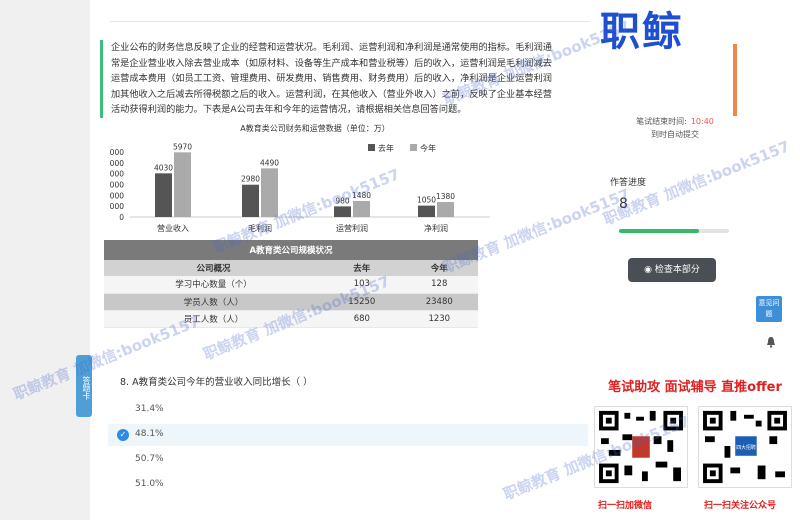 This screenshot has width=800, height=520. Describe the element at coordinates (117, 174) in the screenshot. I see `y-tick-label: 4000` at that location.